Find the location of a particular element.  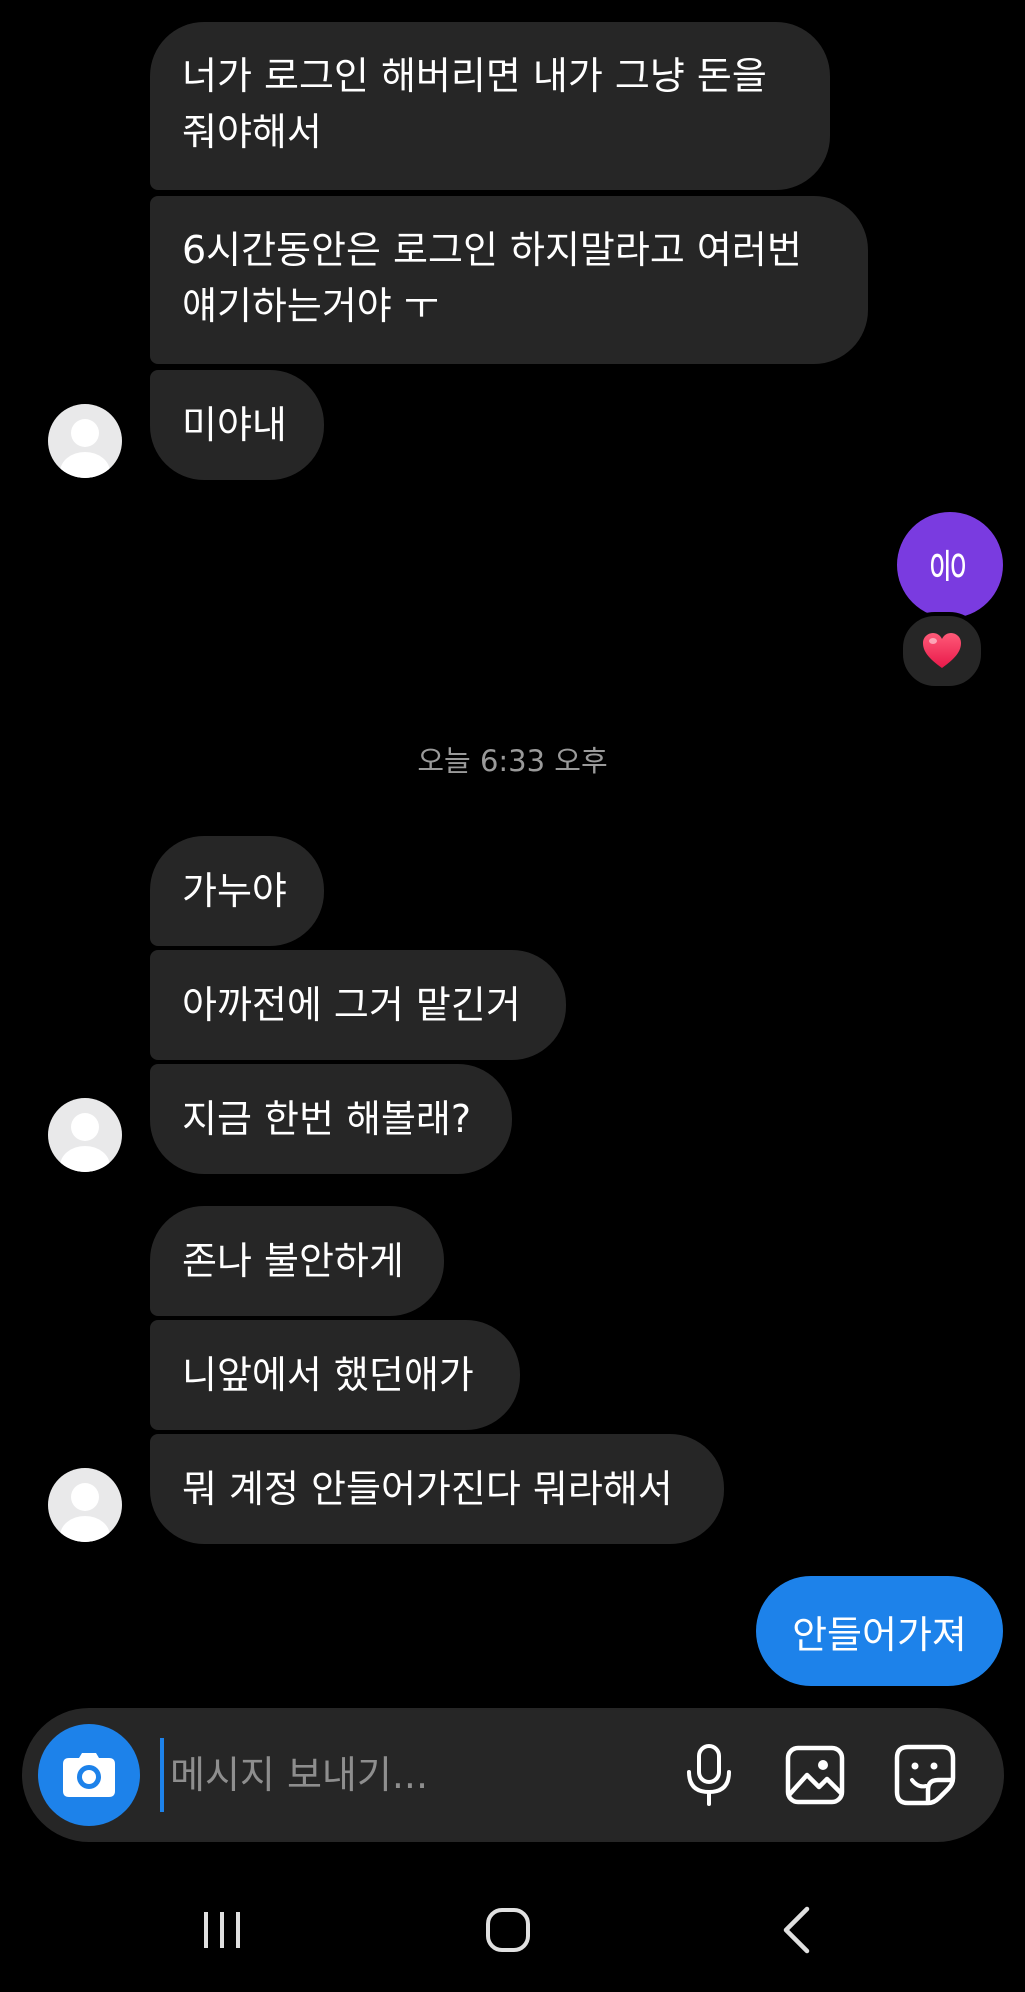

gallery-icon is located at coordinates (815, 1775).